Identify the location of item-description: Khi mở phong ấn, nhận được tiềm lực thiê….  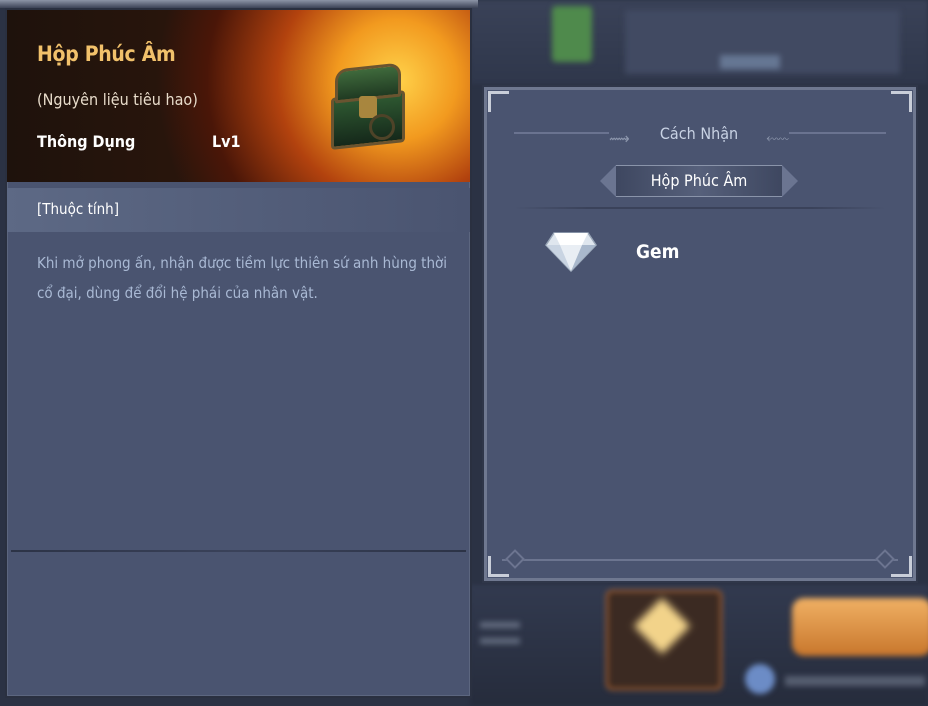
(242, 278).